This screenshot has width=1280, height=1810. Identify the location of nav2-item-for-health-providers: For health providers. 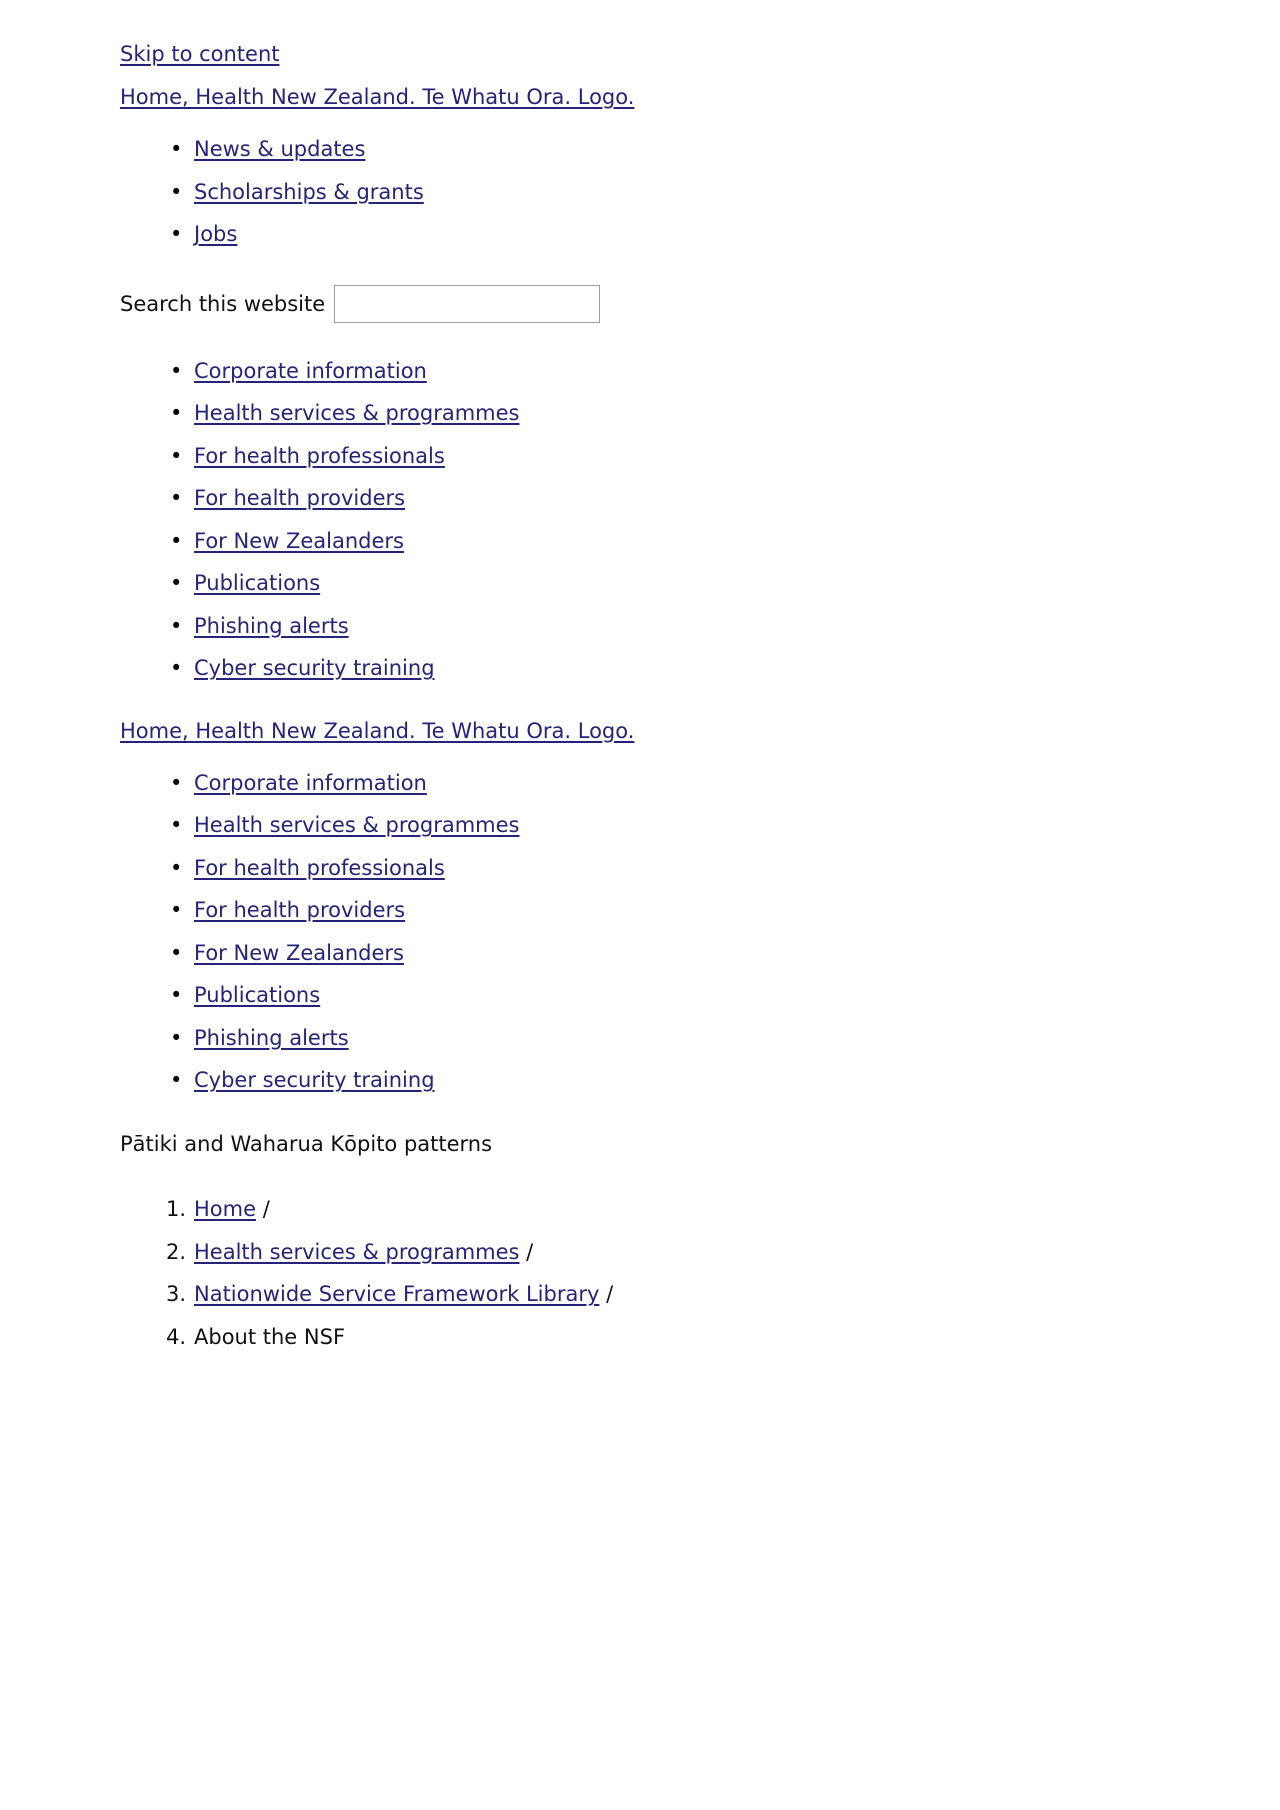
(299, 910).